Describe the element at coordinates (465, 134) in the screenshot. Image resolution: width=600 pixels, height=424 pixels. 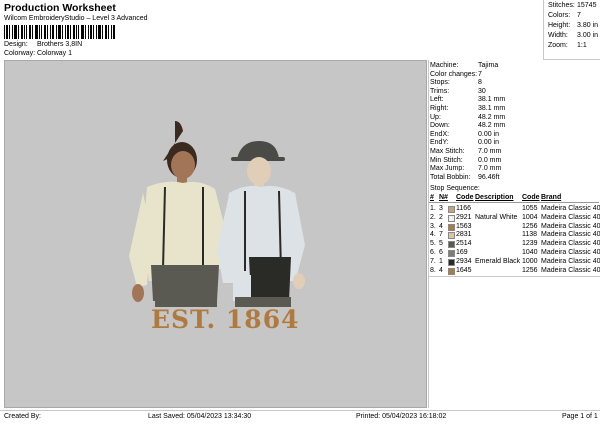
I see `info-row-endx: EndX: 0.00 in` at that location.